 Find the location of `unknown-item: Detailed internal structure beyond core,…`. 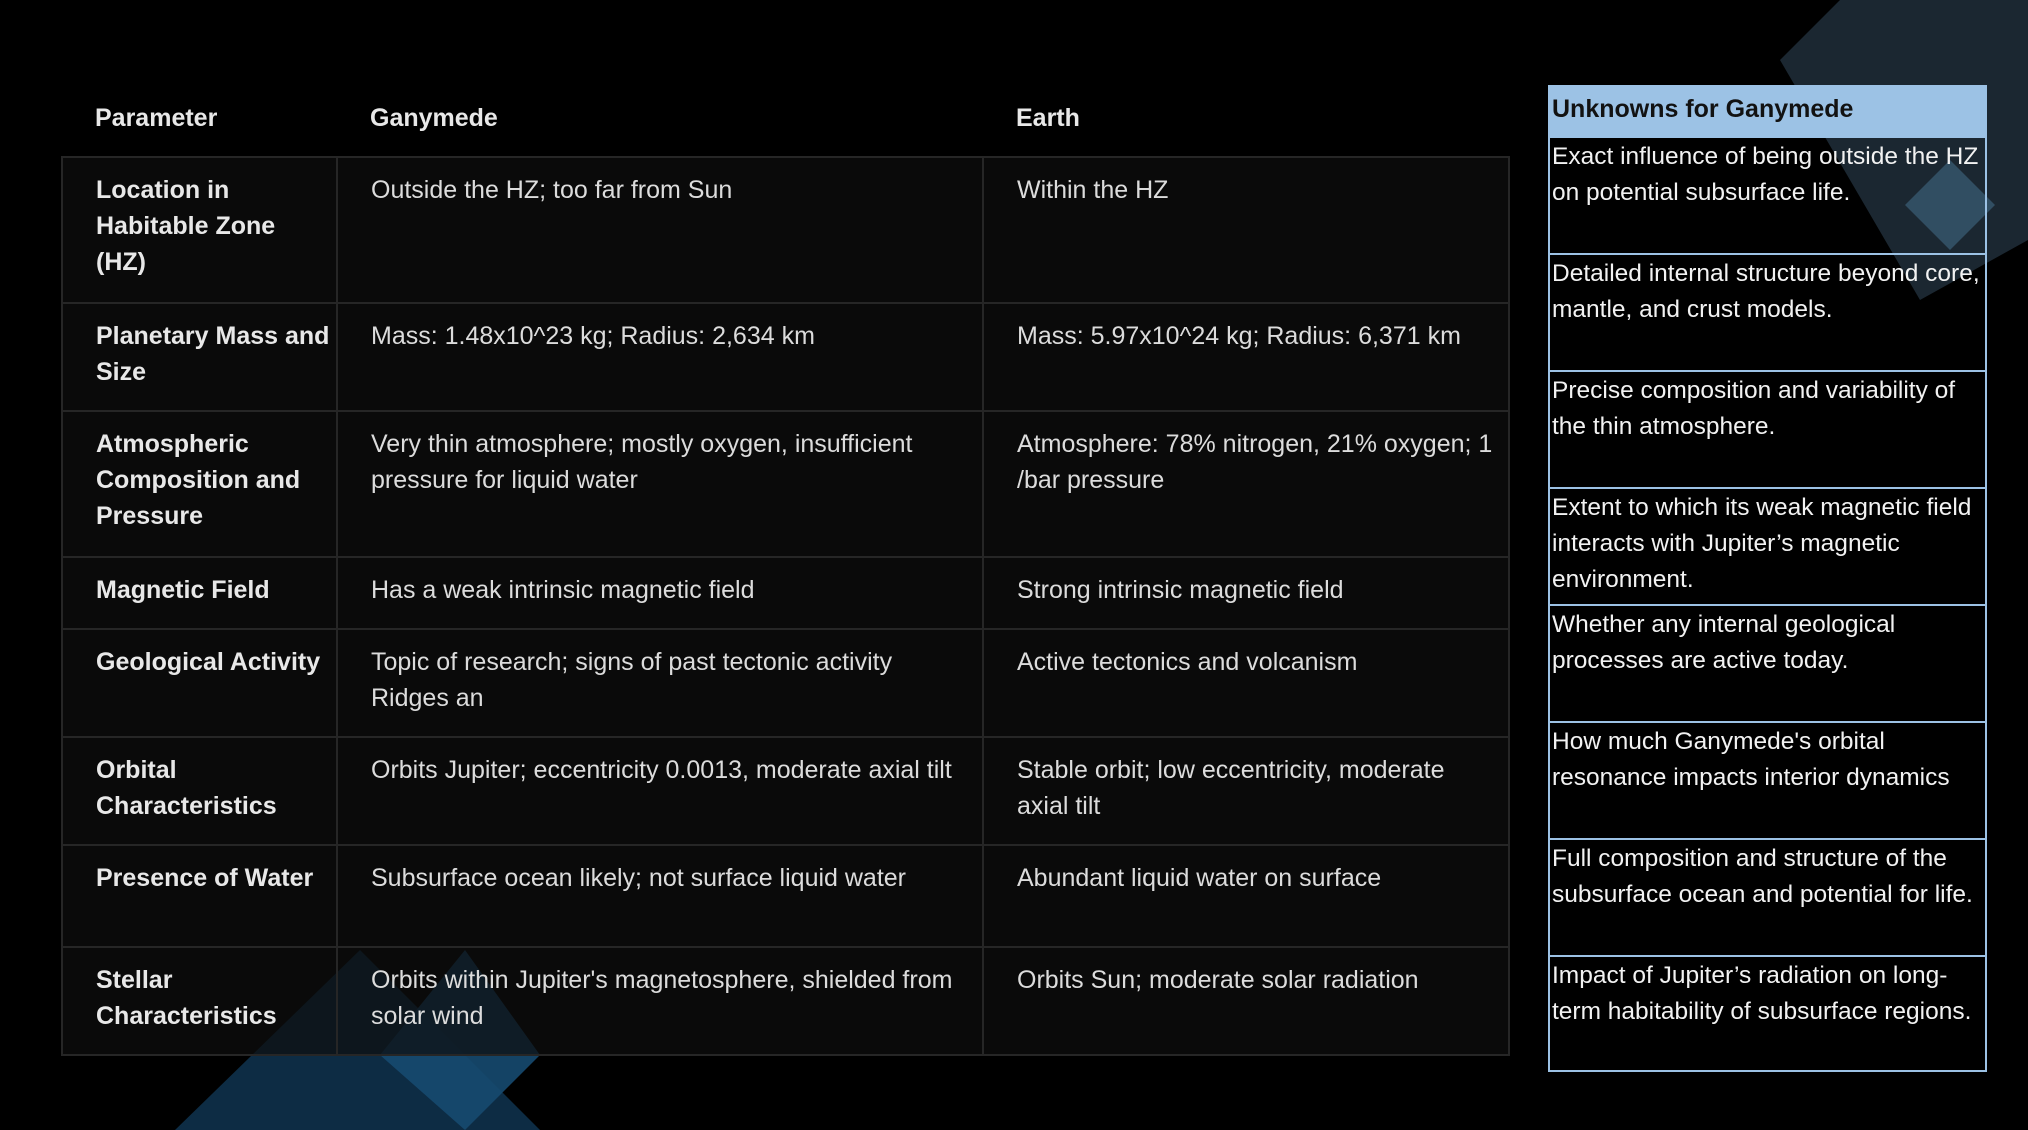

unknown-item: Detailed internal structure beyond core,… is located at coordinates (1767, 311).